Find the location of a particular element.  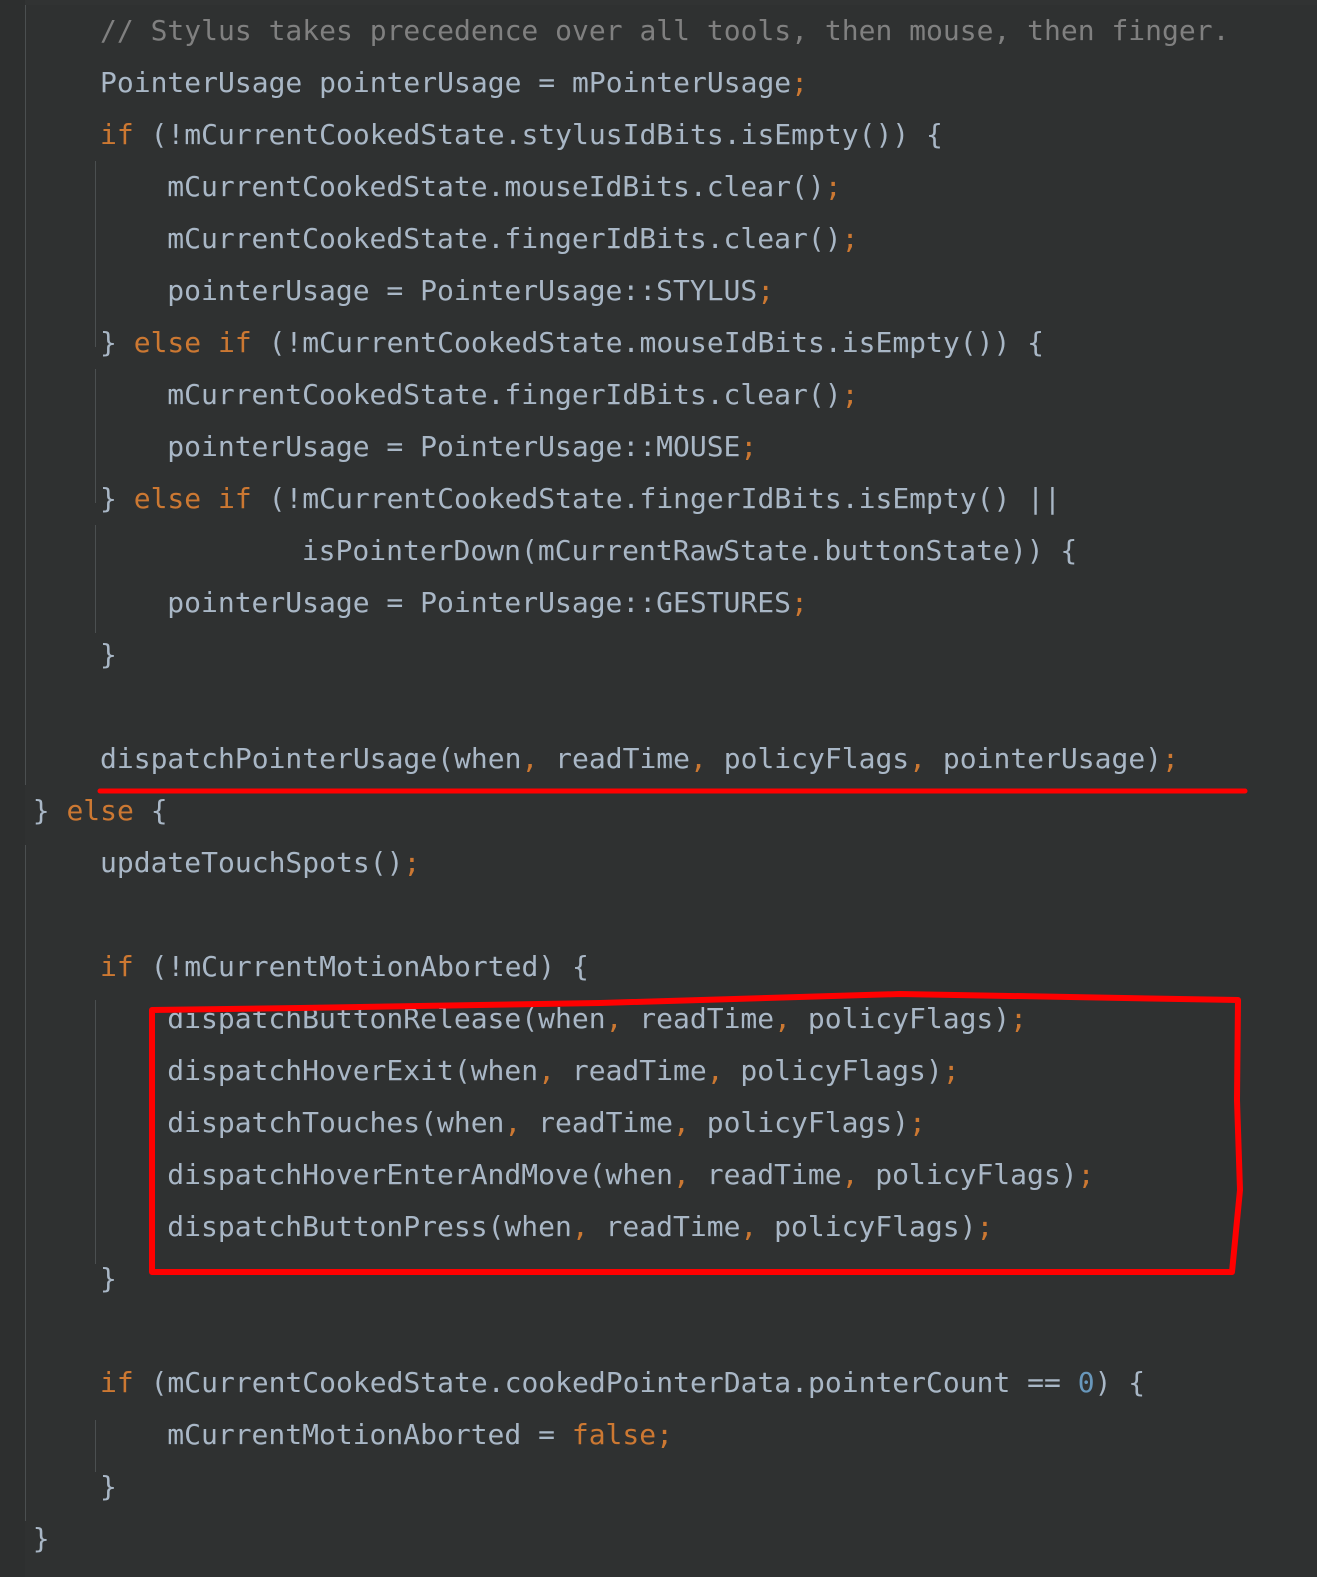

code-line: updateTouchSpots(); is located at coordinates (260, 863).